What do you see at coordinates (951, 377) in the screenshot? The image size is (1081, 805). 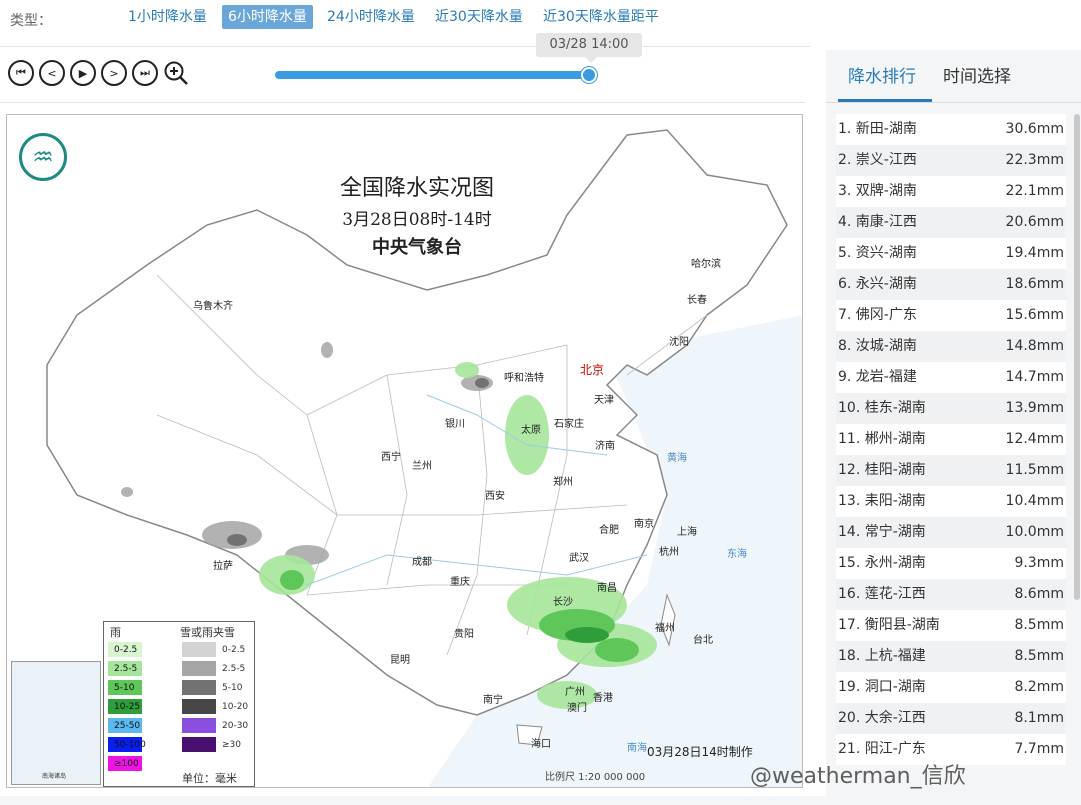 I see `ranking-row: 9. 龙岩-福建 14.7mm` at bounding box center [951, 377].